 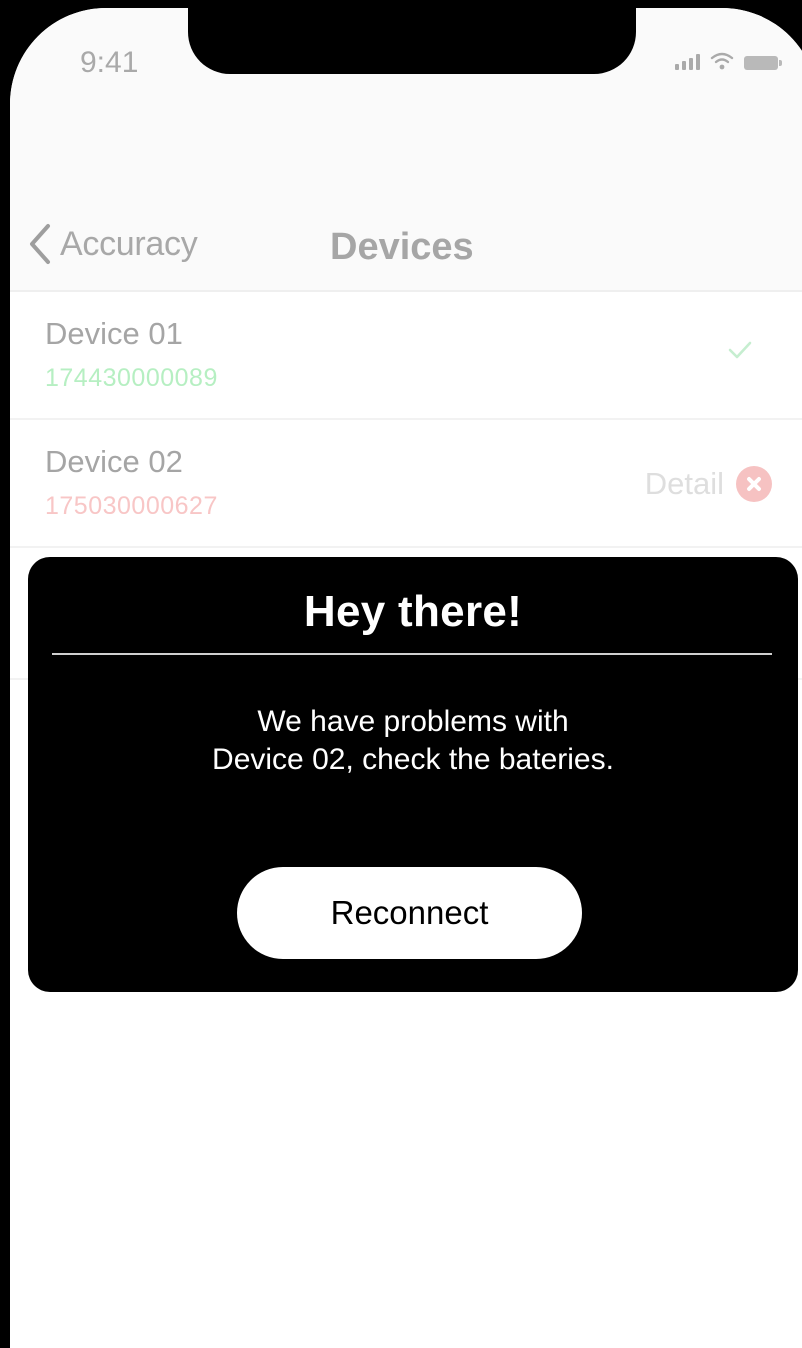 What do you see at coordinates (406, 356) in the screenshot?
I see `device-row-01: Device 01 174430000089` at bounding box center [406, 356].